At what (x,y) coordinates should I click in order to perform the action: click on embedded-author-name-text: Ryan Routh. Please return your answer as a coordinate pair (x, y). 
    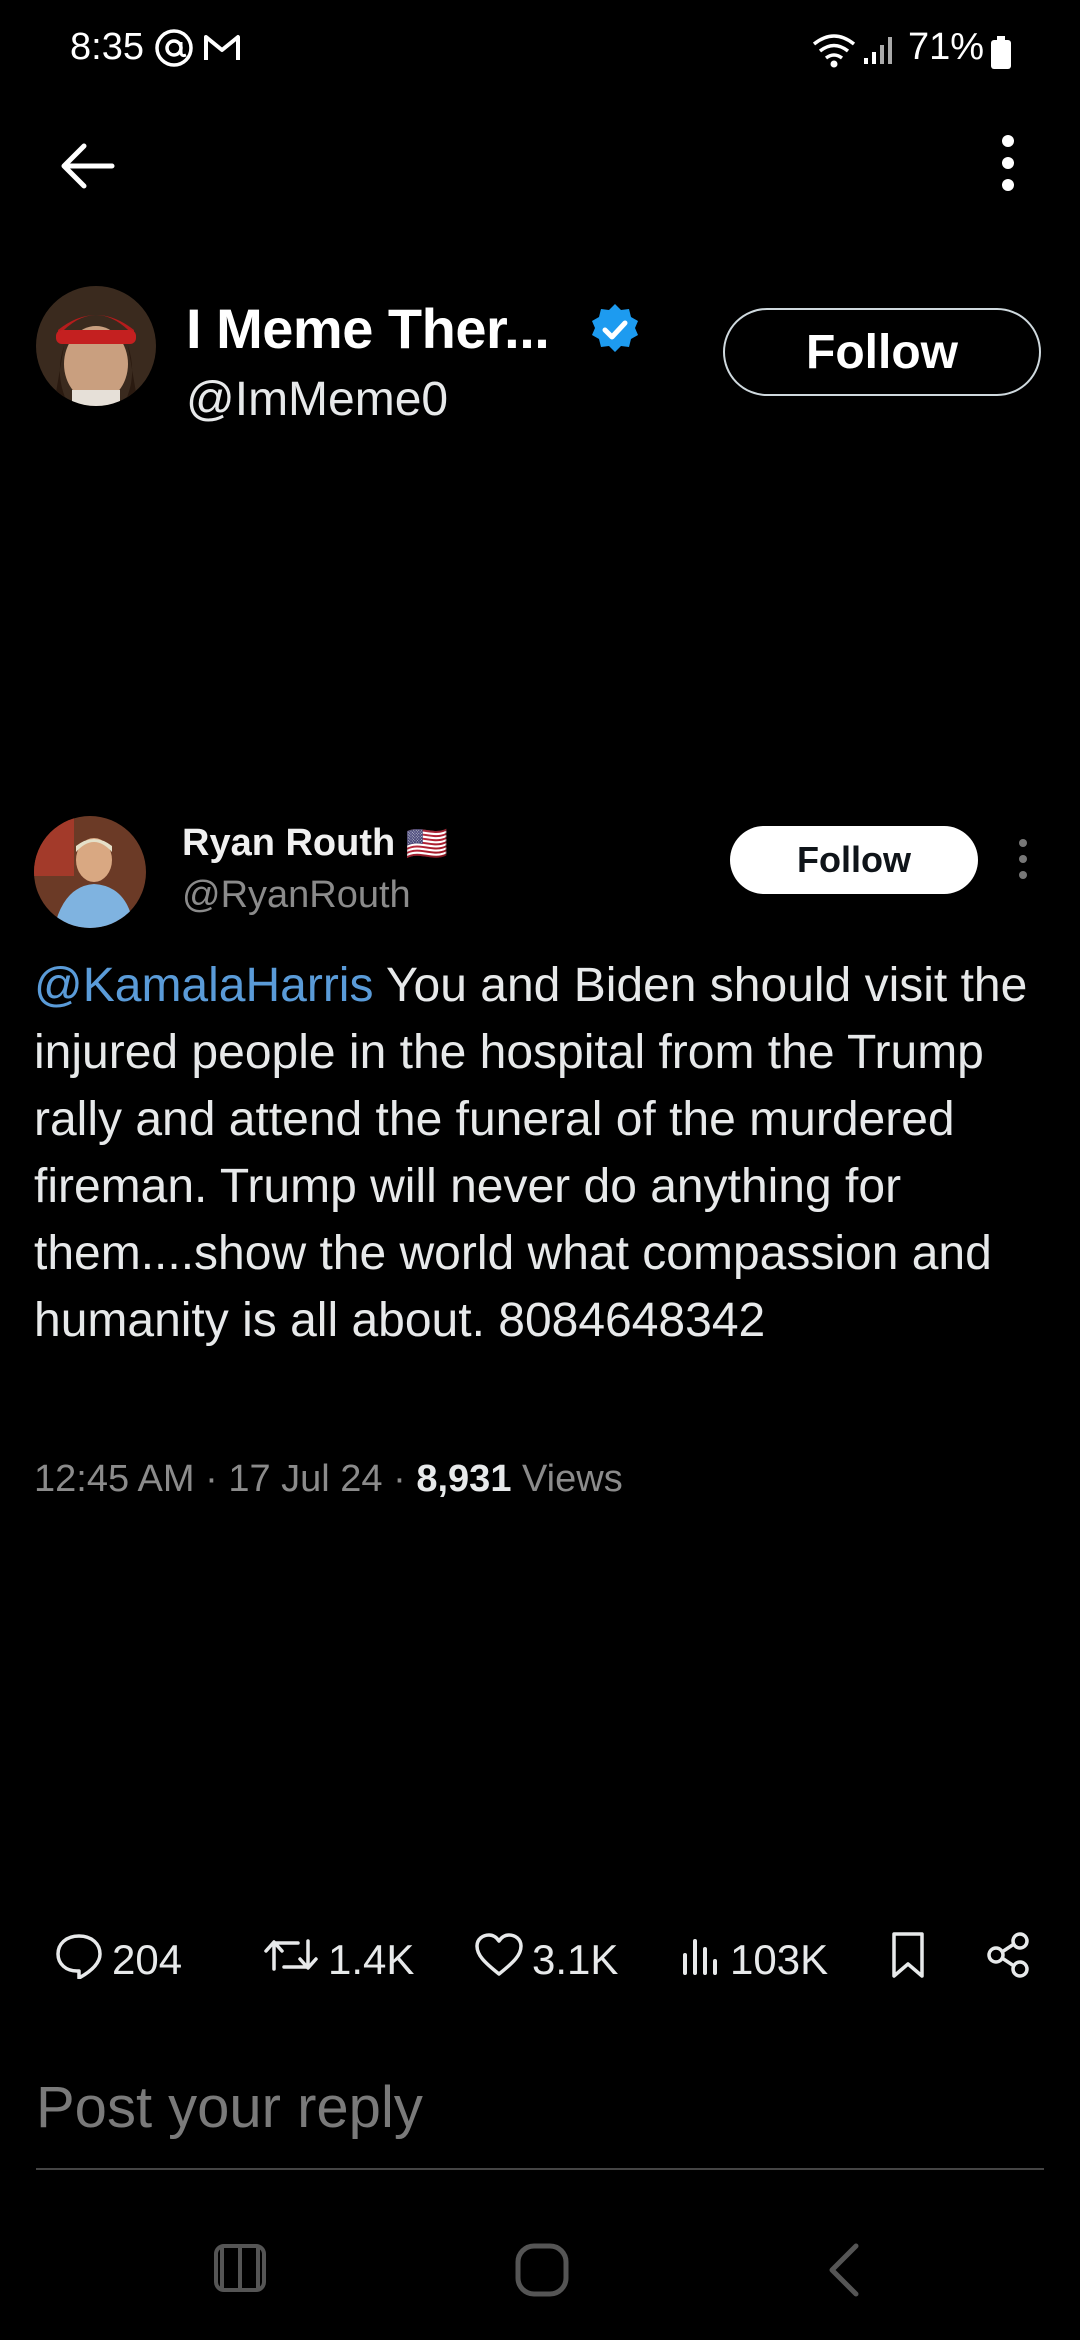
    Looking at the image, I should click on (289, 843).